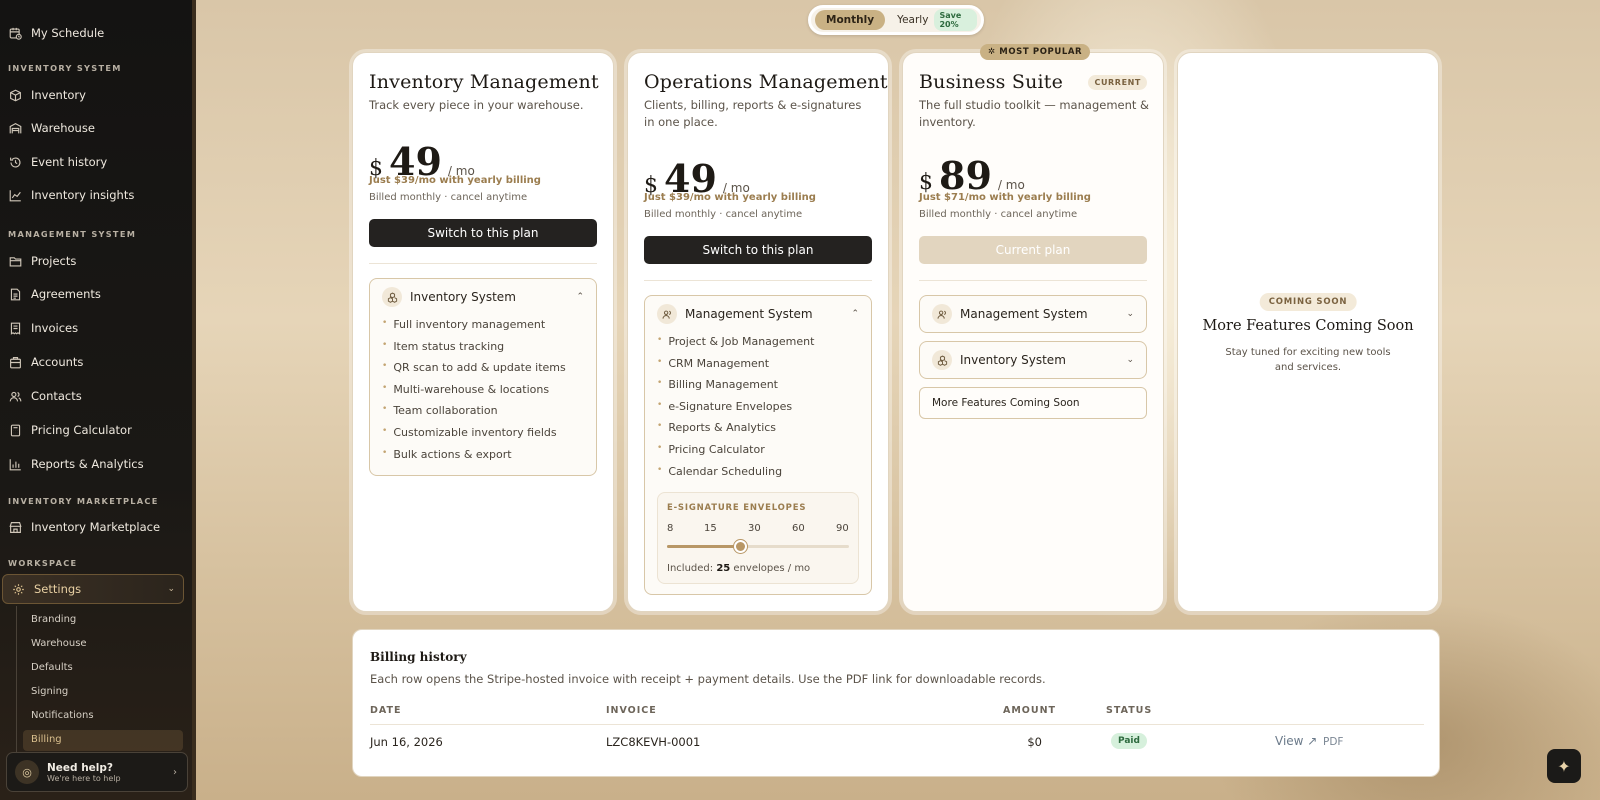 The image size is (1600, 800). What do you see at coordinates (58, 589) in the screenshot?
I see `sidebar-item-label: Settings` at bounding box center [58, 589].